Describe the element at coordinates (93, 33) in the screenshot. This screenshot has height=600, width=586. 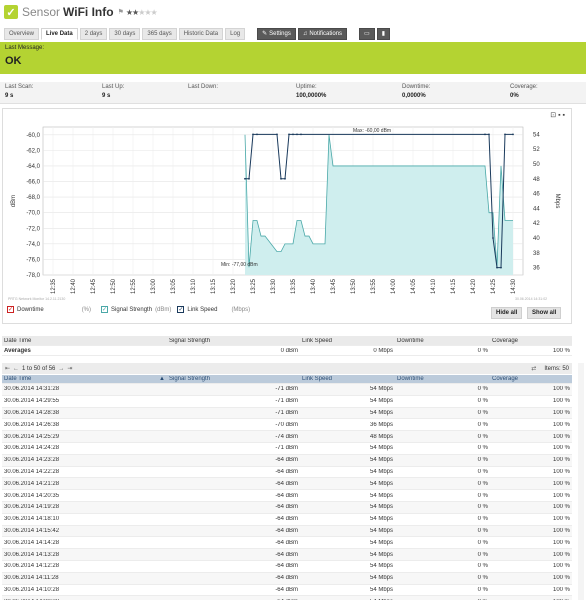
I see `tab-2-days: 2 days` at that location.